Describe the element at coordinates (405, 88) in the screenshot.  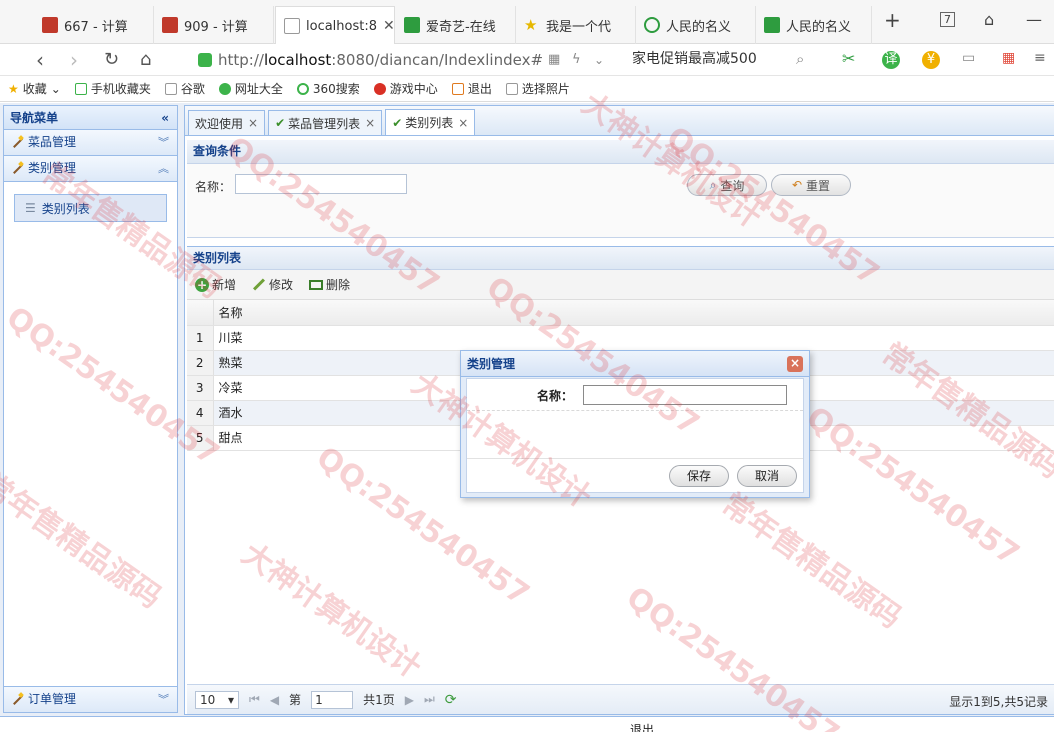
I see `bookmark-games: 游戏中心` at that location.